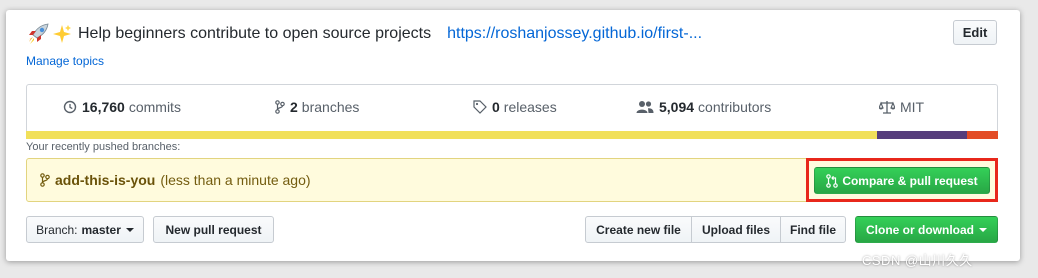 The image size is (1038, 278). What do you see at coordinates (645, 107) in the screenshot?
I see `people-icon` at bounding box center [645, 107].